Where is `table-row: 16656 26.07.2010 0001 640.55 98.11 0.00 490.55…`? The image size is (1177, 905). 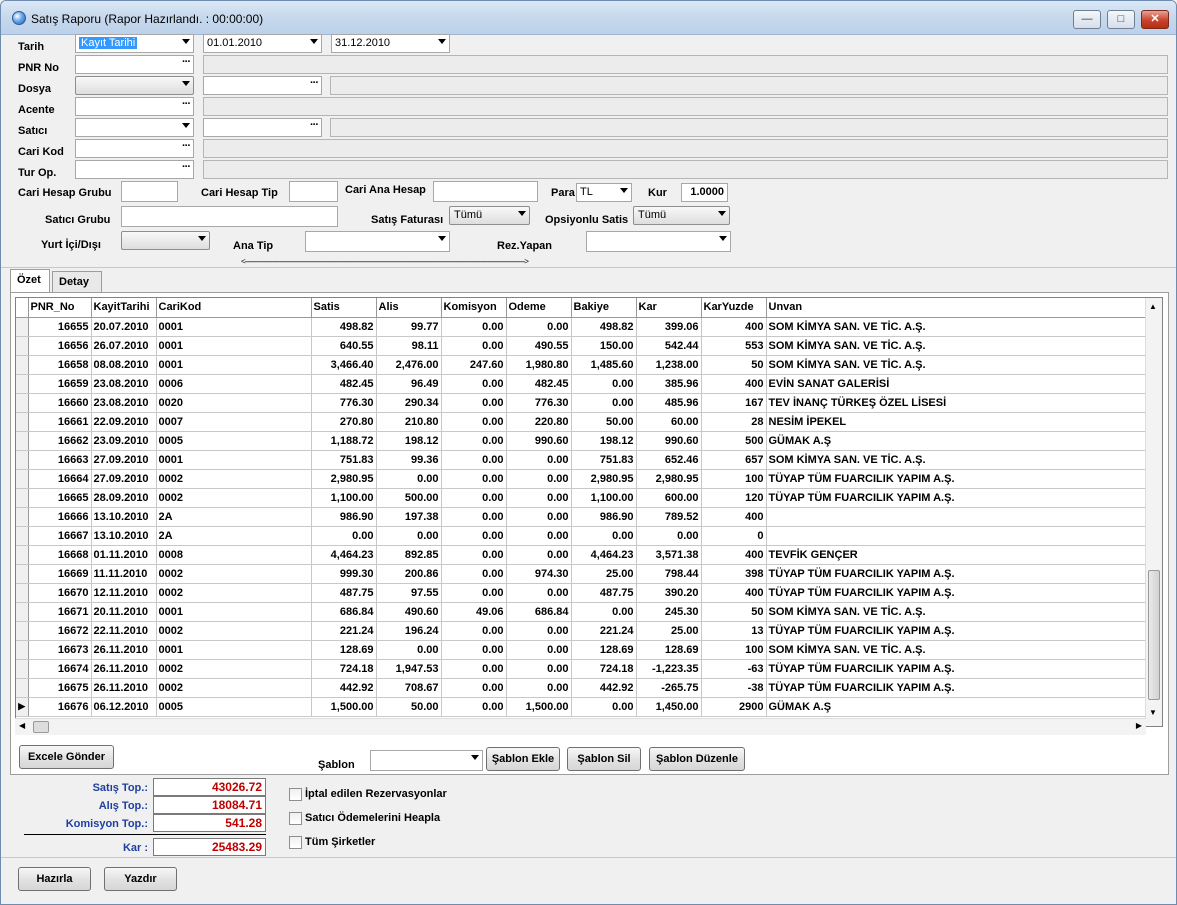 table-row: 16656 26.07.2010 0001 640.55 98.11 0.00 490.55… is located at coordinates (582, 346).